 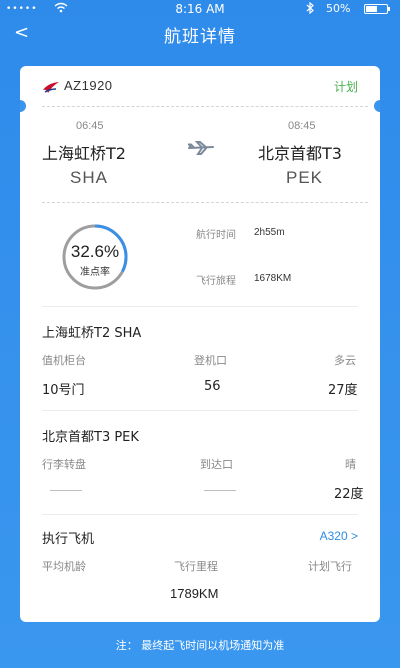 What do you see at coordinates (216, 464) in the screenshot?
I see `arrival-exit-label: 到达口` at bounding box center [216, 464].